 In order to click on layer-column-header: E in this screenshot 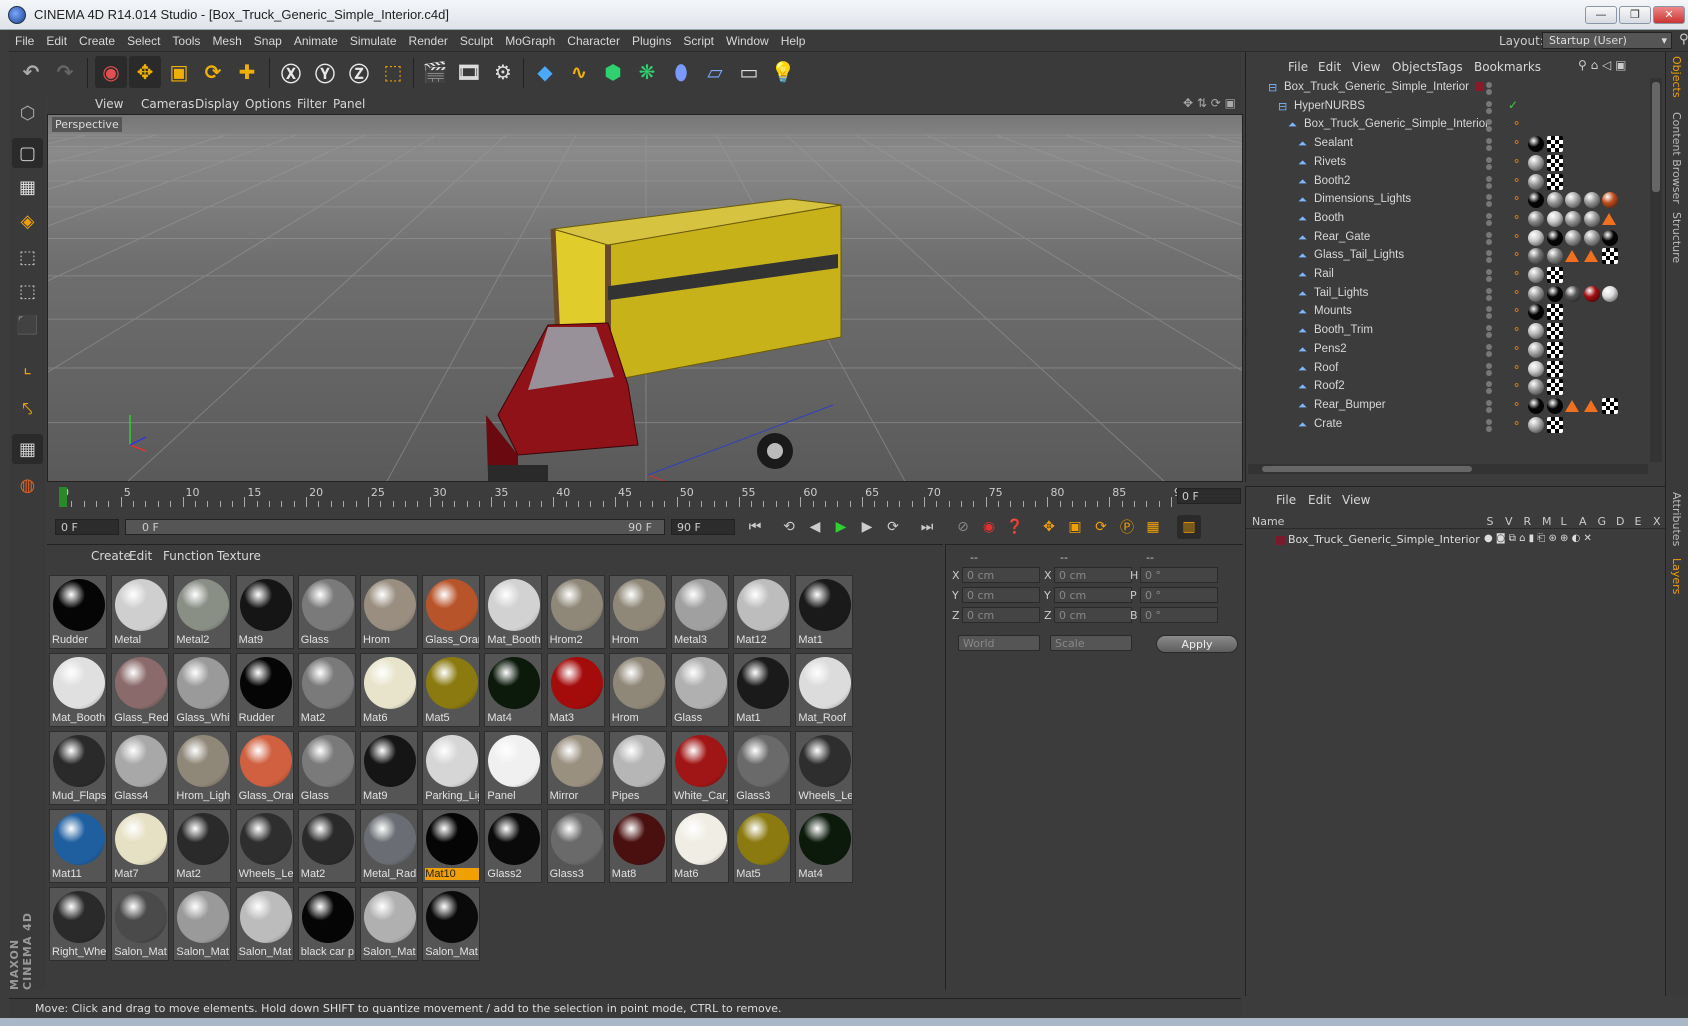, I will do `click(1638, 521)`.